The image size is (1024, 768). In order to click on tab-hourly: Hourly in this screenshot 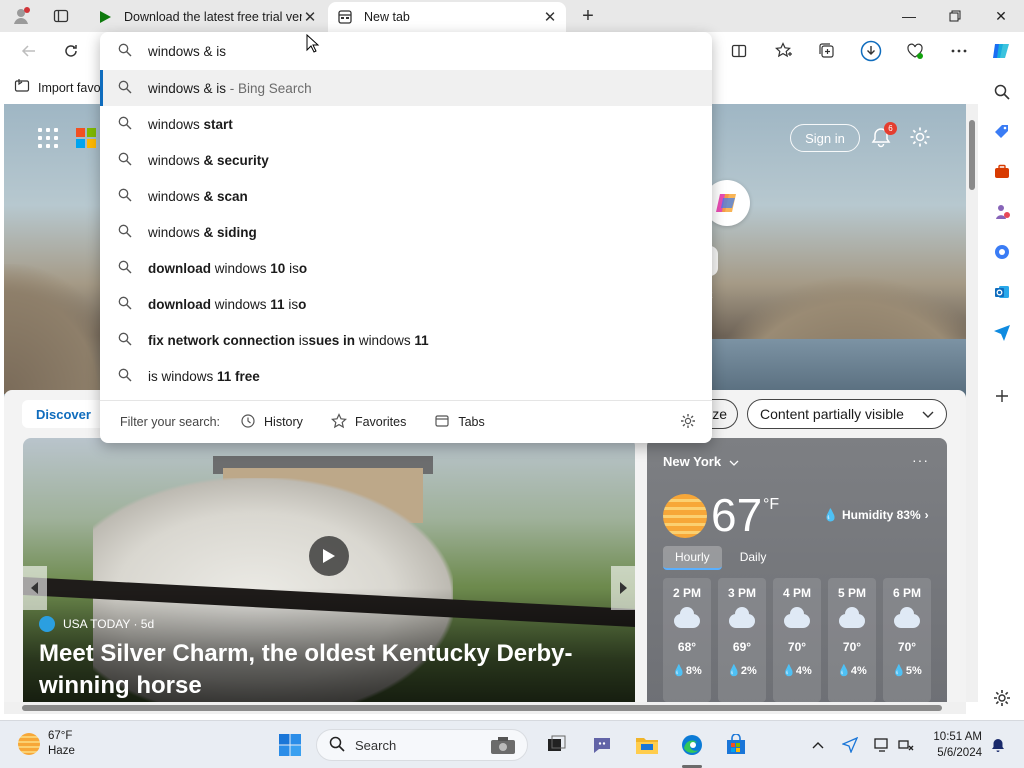, I will do `click(692, 558)`.